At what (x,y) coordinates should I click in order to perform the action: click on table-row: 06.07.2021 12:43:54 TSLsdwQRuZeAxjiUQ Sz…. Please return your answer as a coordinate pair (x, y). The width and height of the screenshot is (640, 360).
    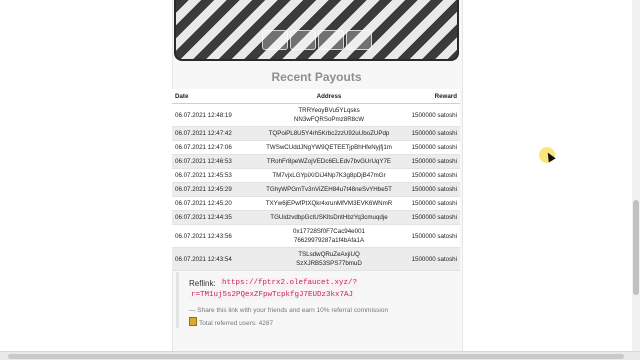
    Looking at the image, I should click on (316, 259).